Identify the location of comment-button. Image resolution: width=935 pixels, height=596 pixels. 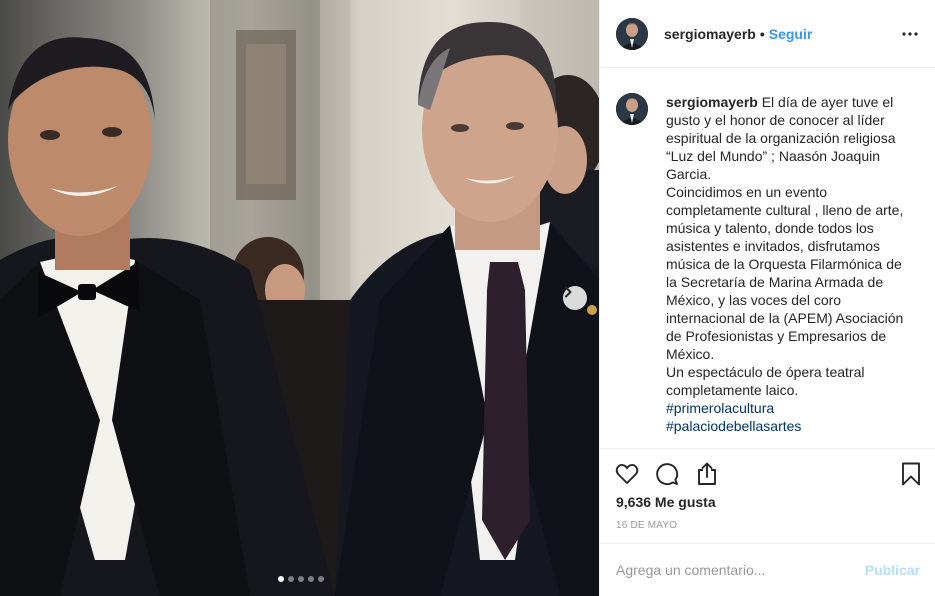
(667, 474).